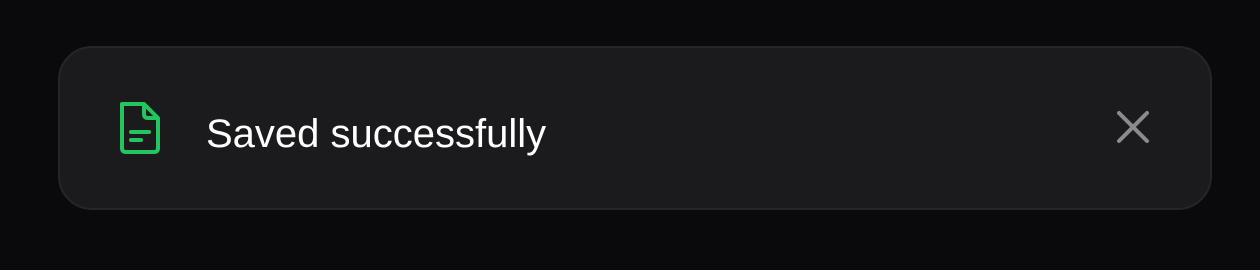  I want to click on close-icon, so click(1133, 127).